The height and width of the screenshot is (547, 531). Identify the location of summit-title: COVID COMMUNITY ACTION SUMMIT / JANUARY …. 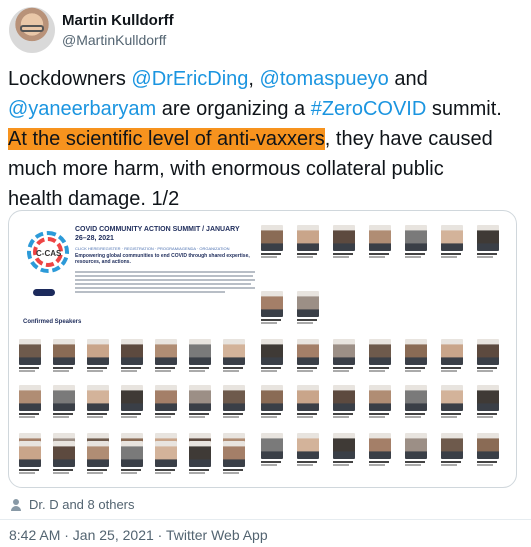
(157, 234).